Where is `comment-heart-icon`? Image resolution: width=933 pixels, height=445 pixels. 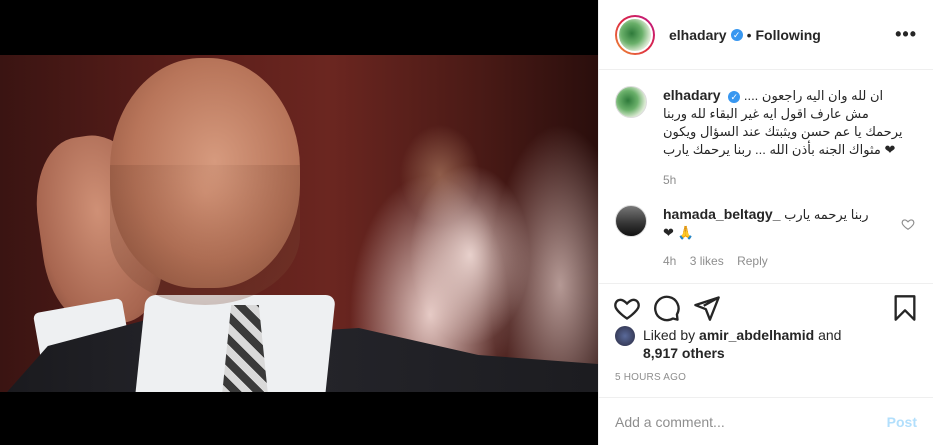 comment-heart-icon is located at coordinates (908, 224).